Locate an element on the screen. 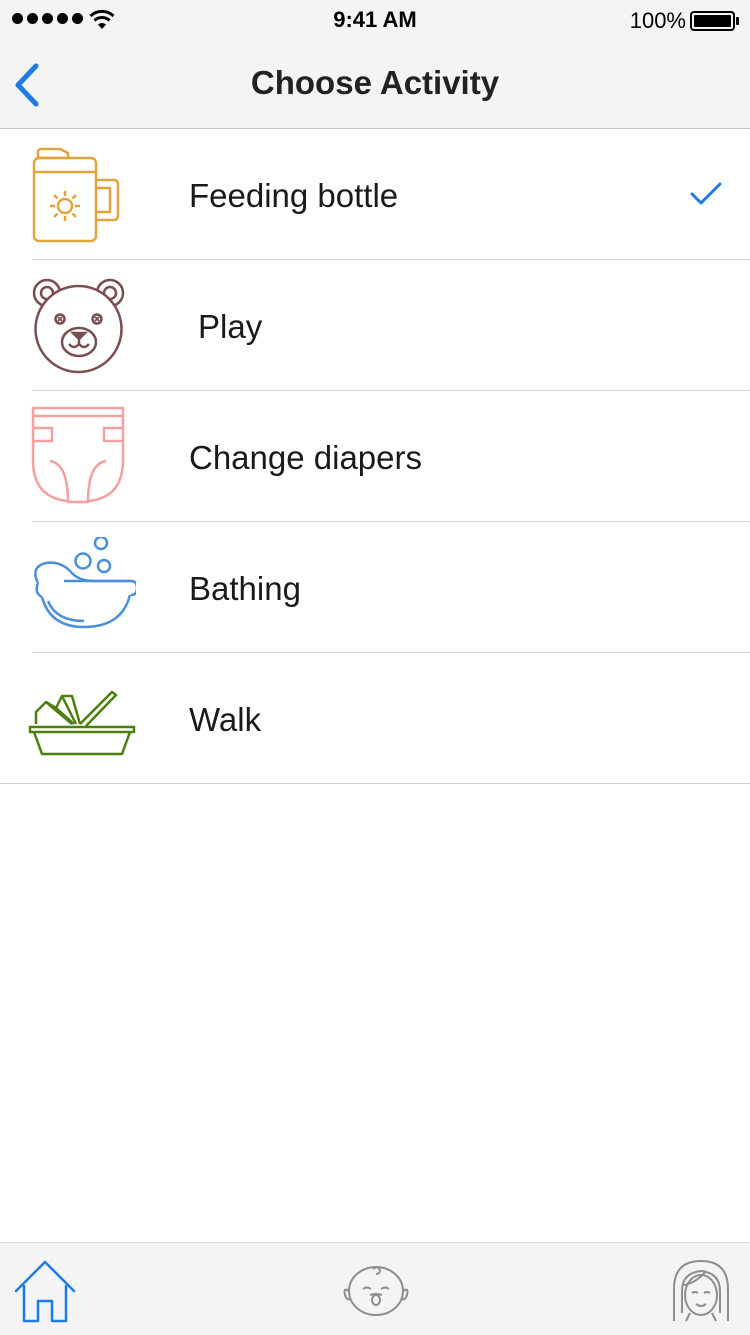 This screenshot has width=750, height=1335. navigation-bar: Choose Activity is located at coordinates (375, 84).